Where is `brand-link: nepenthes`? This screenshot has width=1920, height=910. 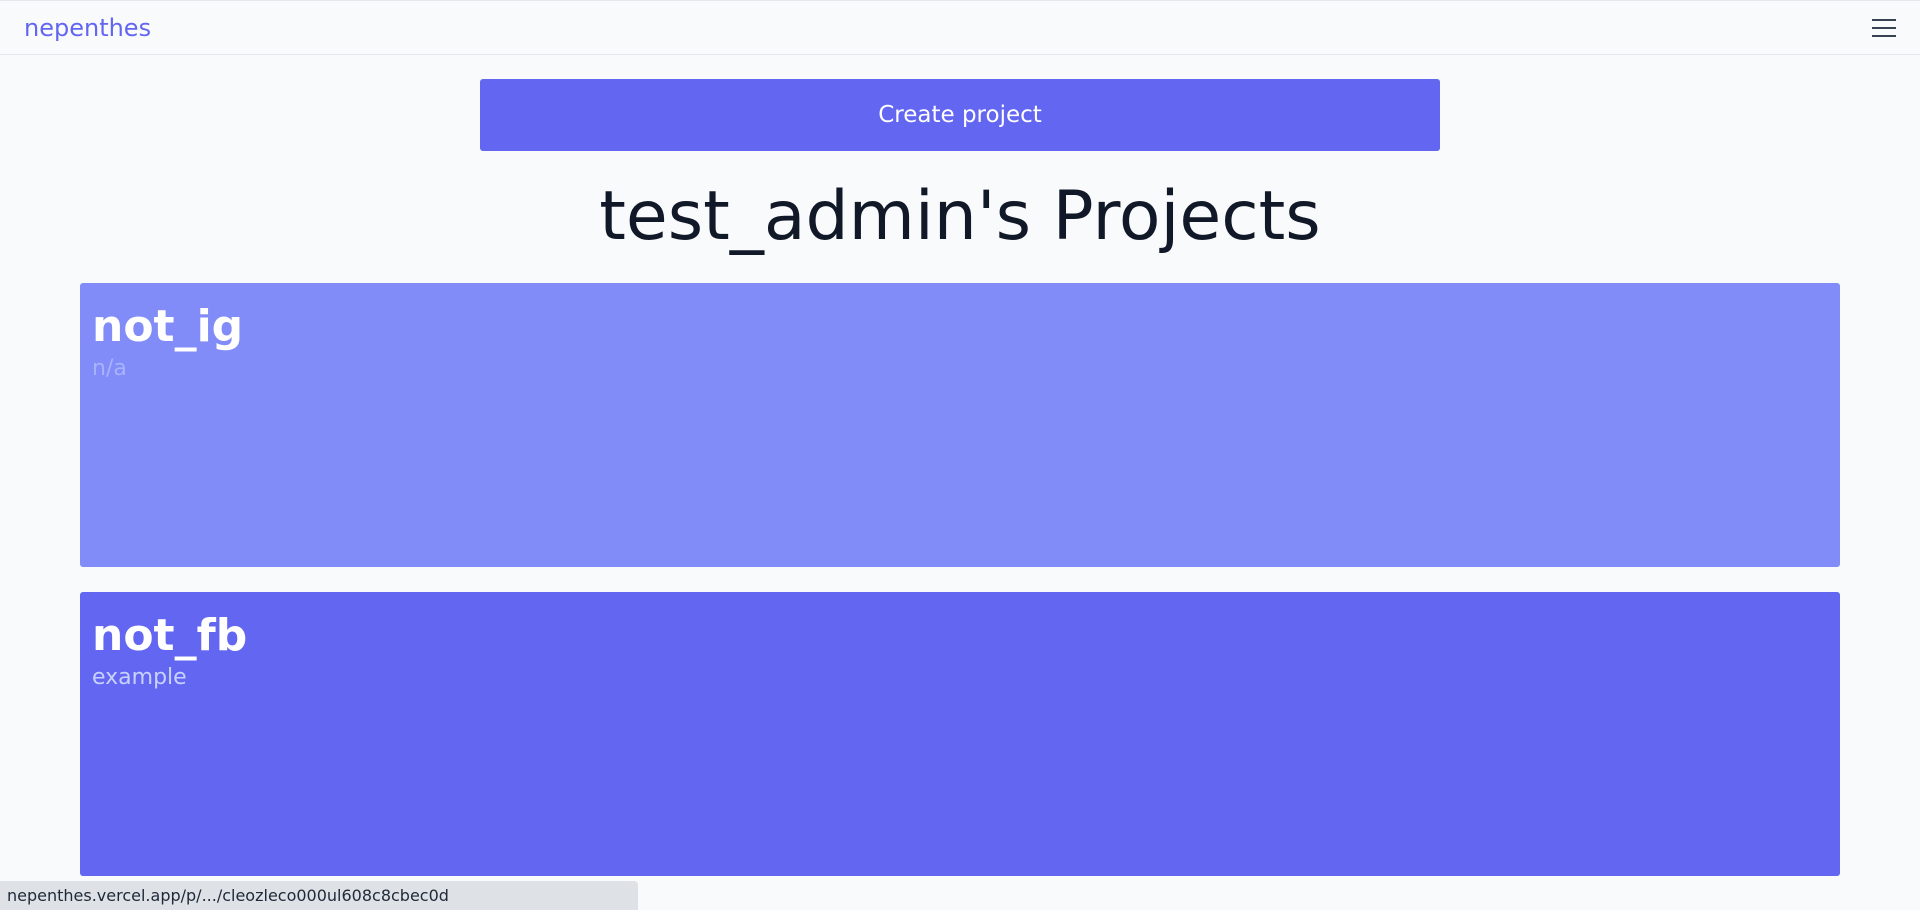 brand-link: nepenthes is located at coordinates (87, 28).